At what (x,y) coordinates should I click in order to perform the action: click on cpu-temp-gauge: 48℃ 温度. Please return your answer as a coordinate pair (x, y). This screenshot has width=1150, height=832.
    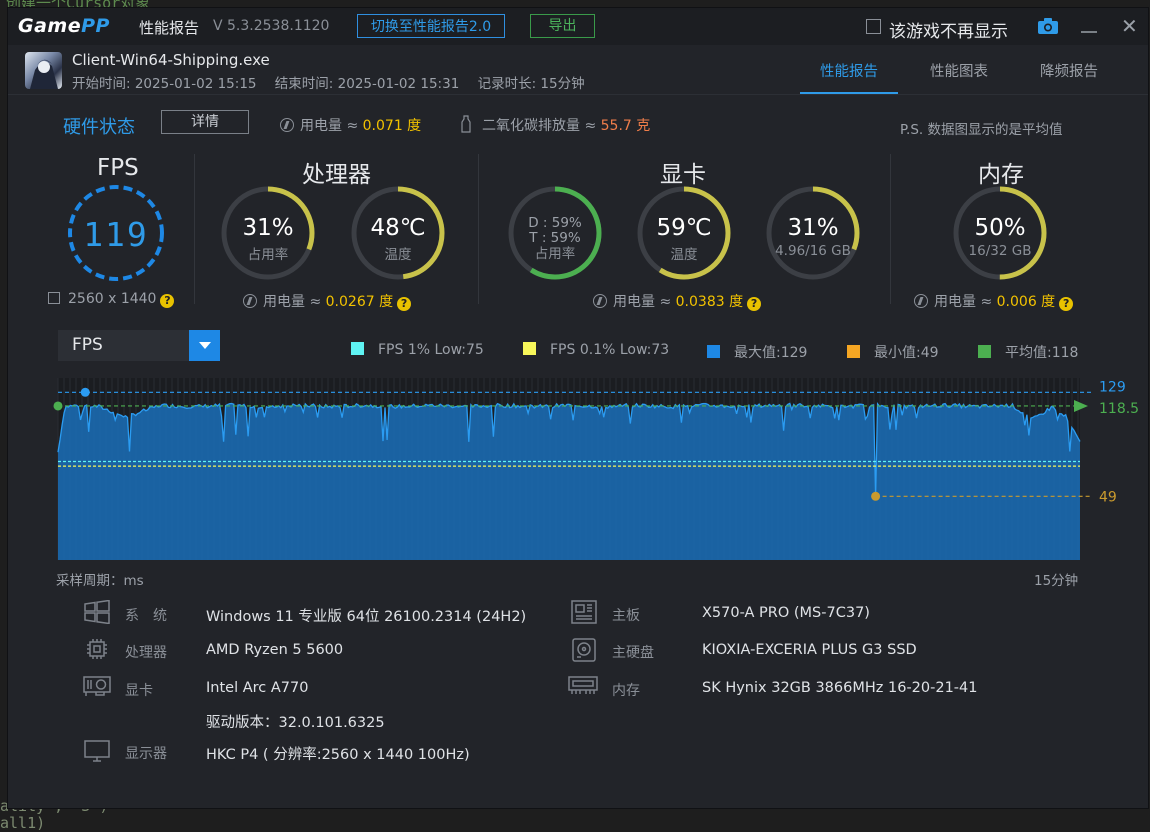
    Looking at the image, I should click on (398, 233).